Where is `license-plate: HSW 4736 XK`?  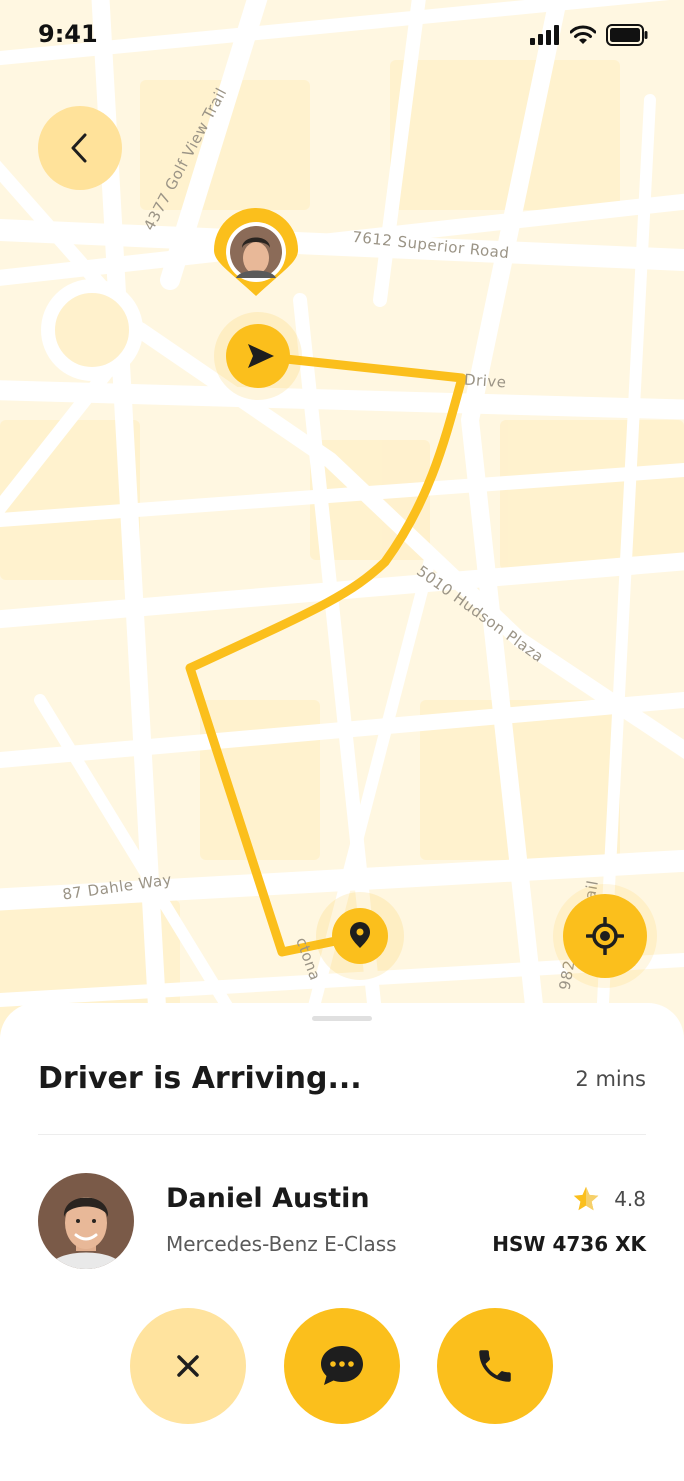
license-plate: HSW 4736 XK is located at coordinates (569, 1244).